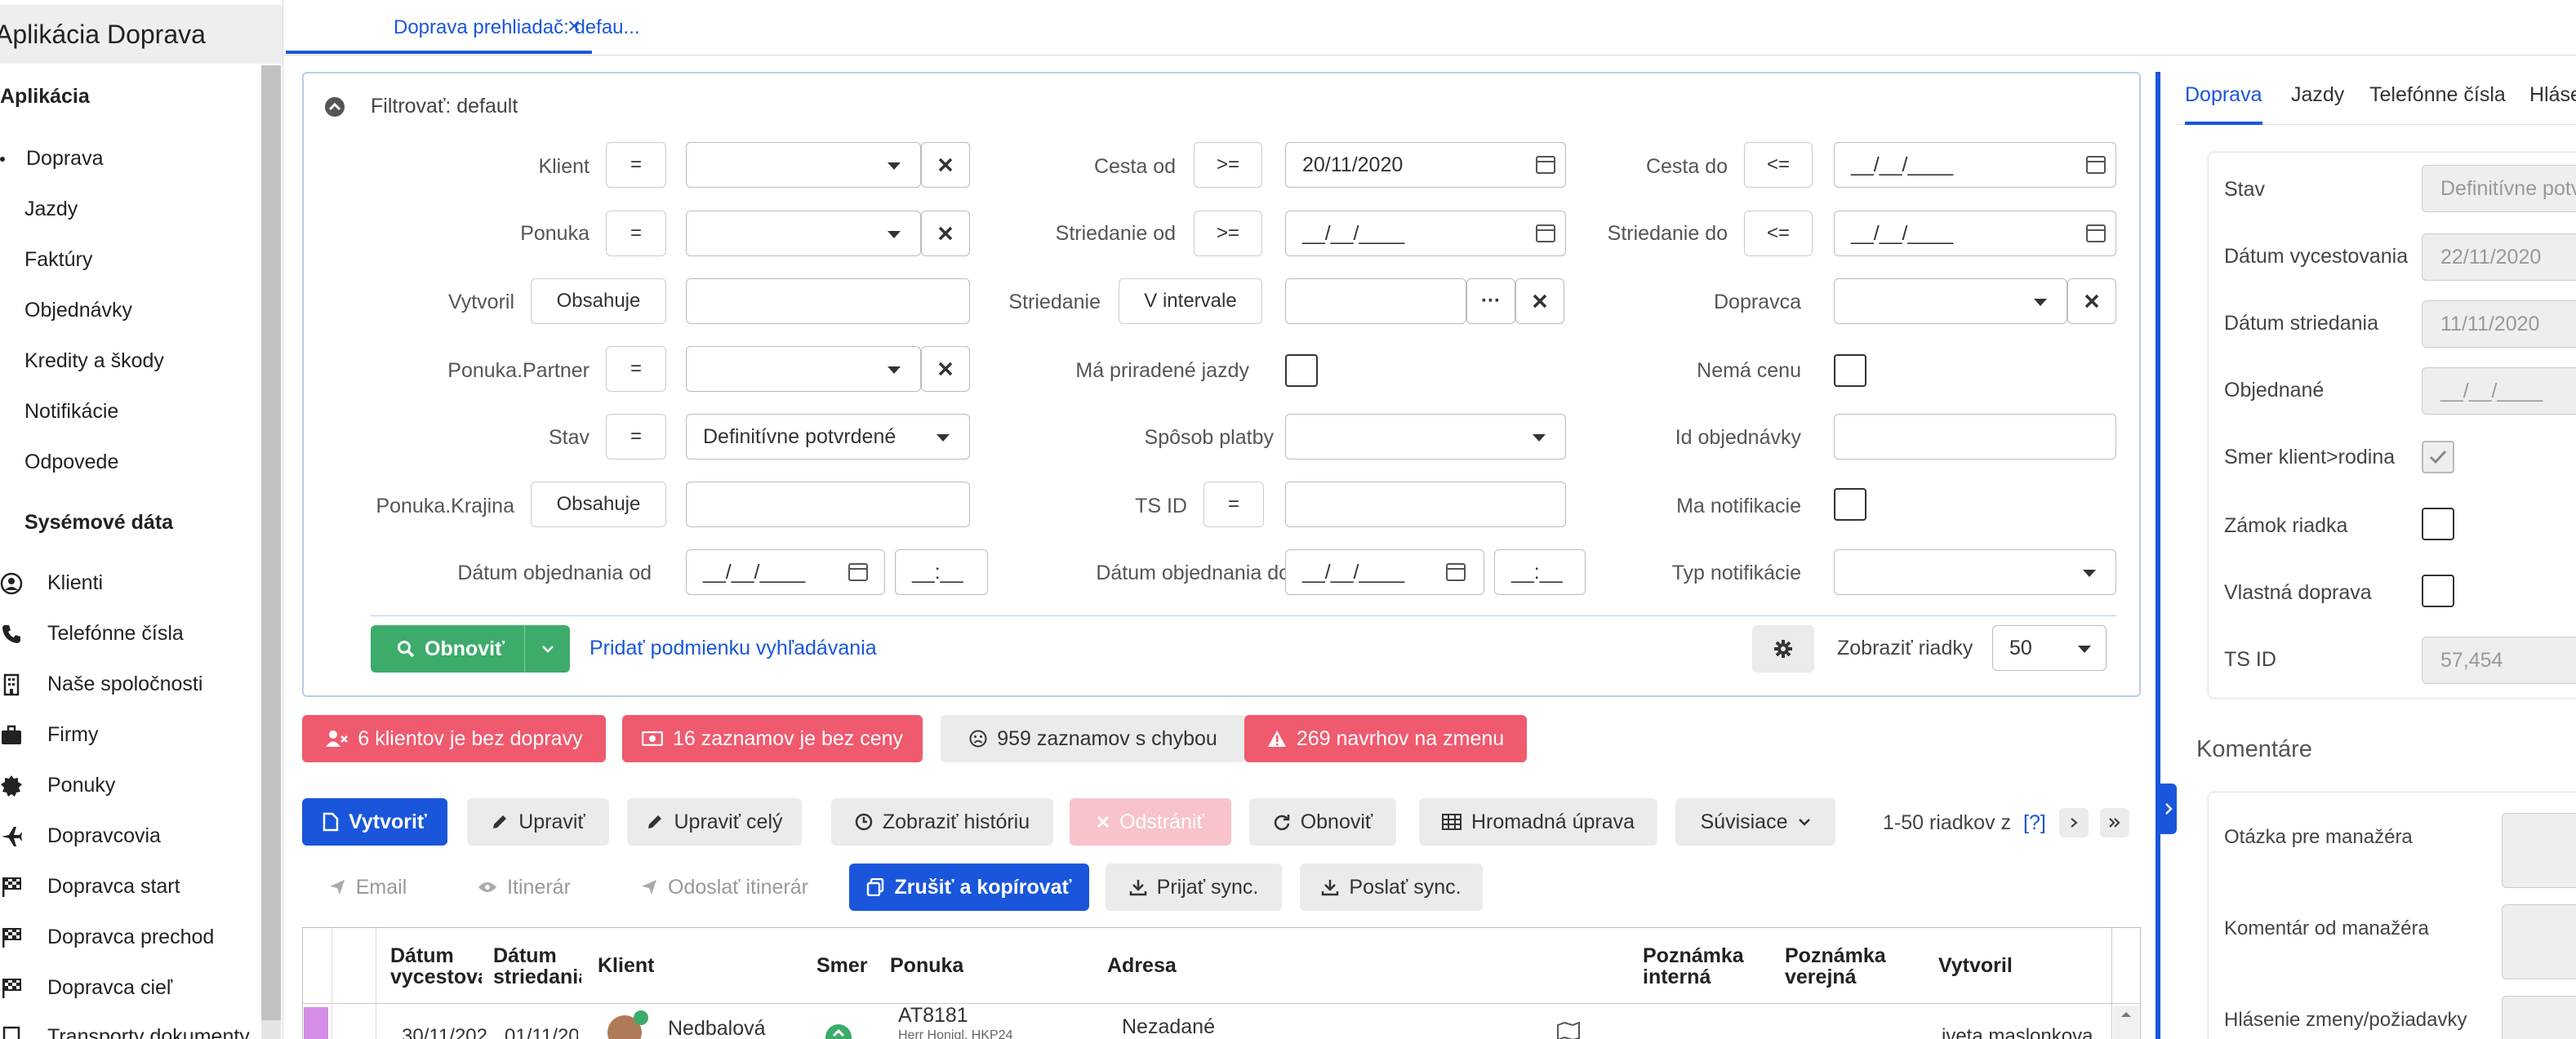 Image resolution: width=2576 pixels, height=1039 pixels. I want to click on dopravca-select, so click(1951, 301).